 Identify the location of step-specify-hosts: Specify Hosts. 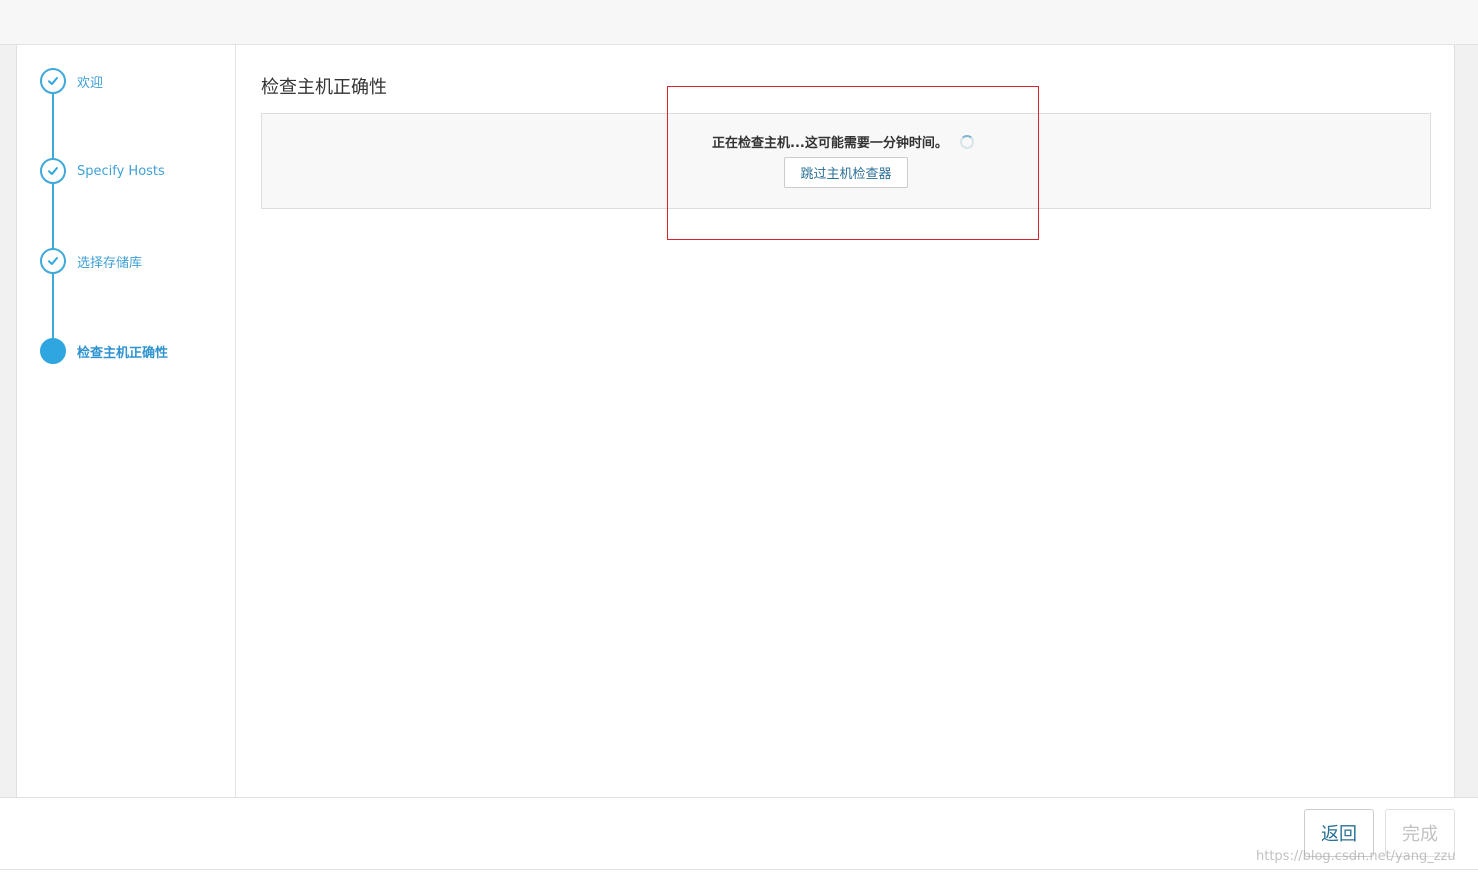
(102, 171).